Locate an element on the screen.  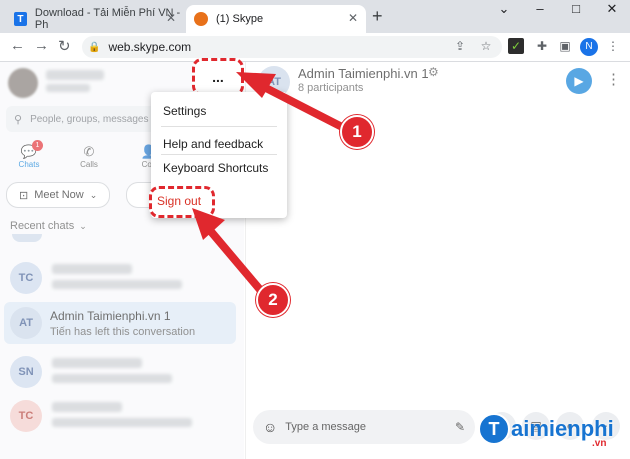
taimienphi-t-icon: T is located at coordinates (494, 429).